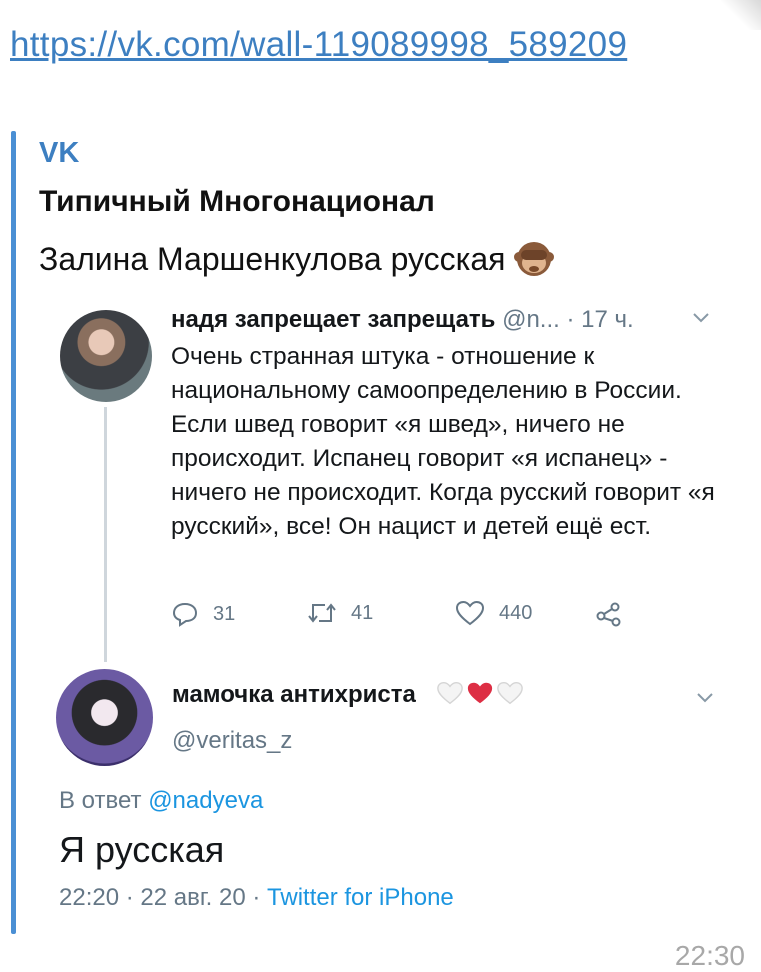 The width and height of the screenshot is (761, 972). I want to click on reply-to-label: В ответ, so click(100, 800).